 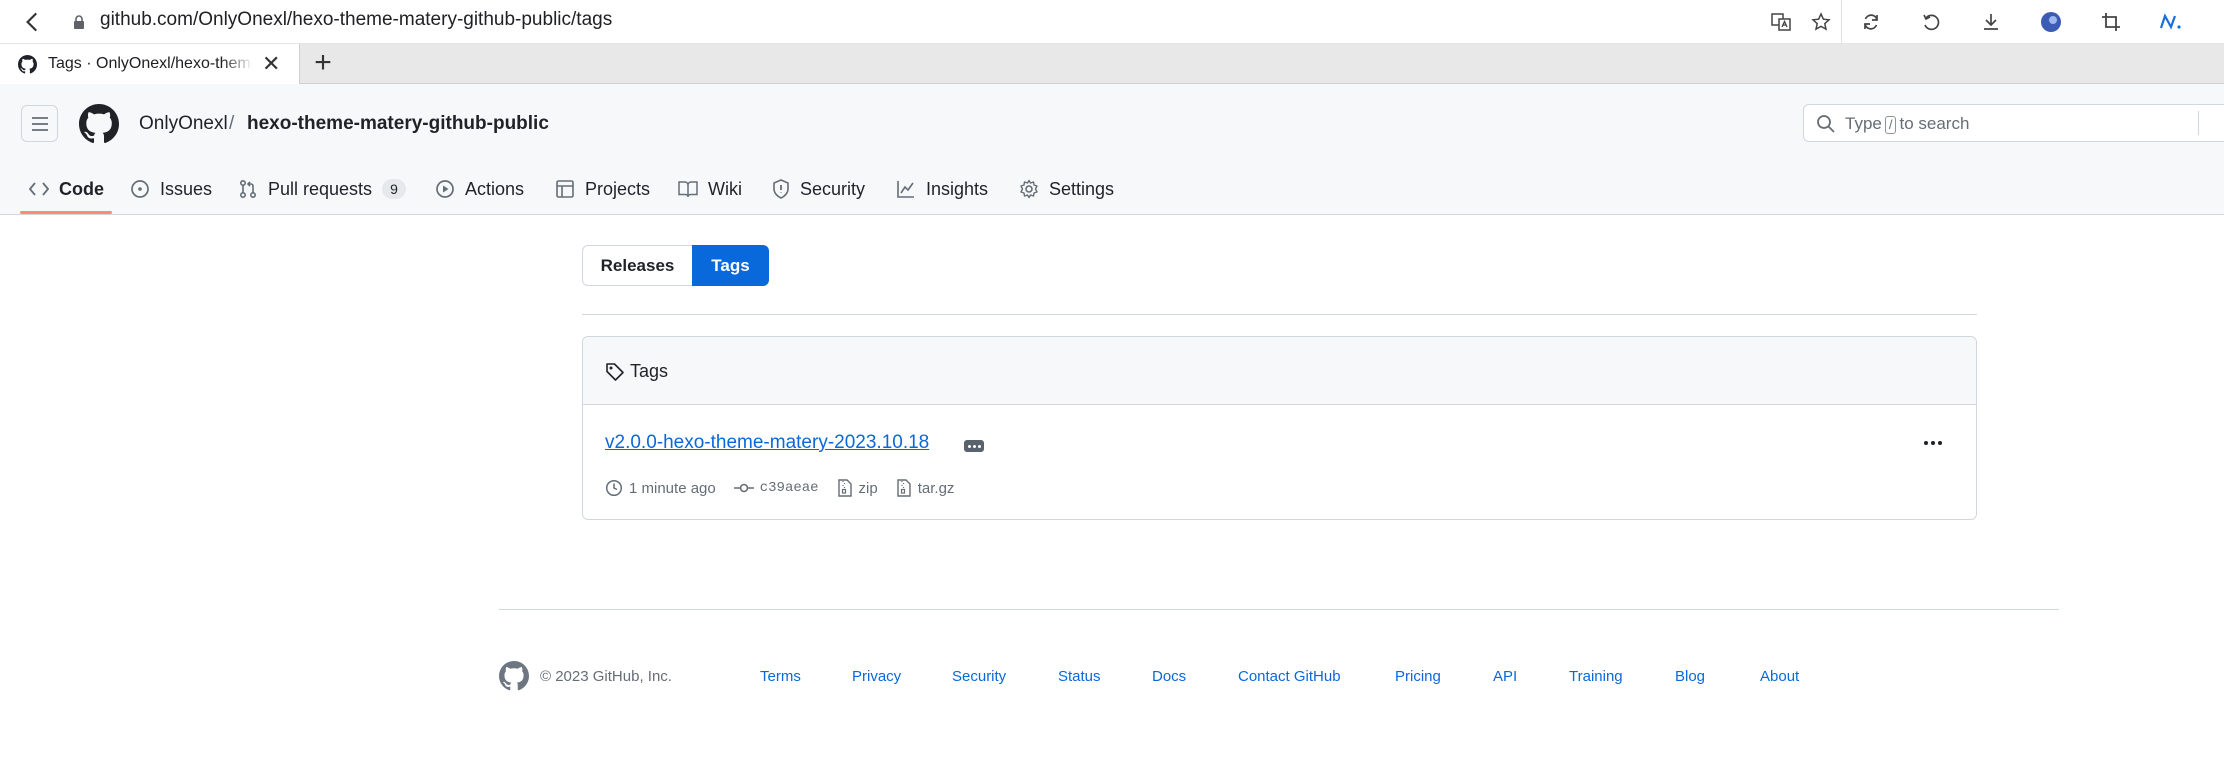 I want to click on tab-settings-label: Settings, so click(x=1082, y=188).